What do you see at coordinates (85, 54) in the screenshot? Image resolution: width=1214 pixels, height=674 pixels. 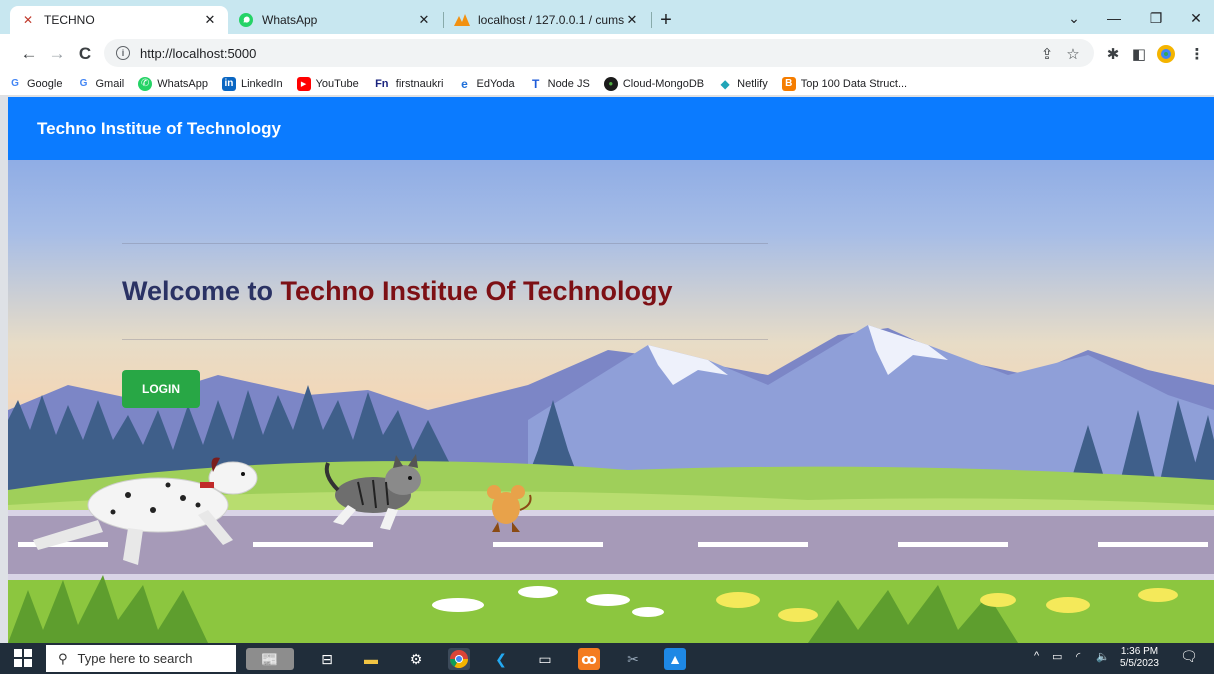 I see `reload-icon: C` at bounding box center [85, 54].